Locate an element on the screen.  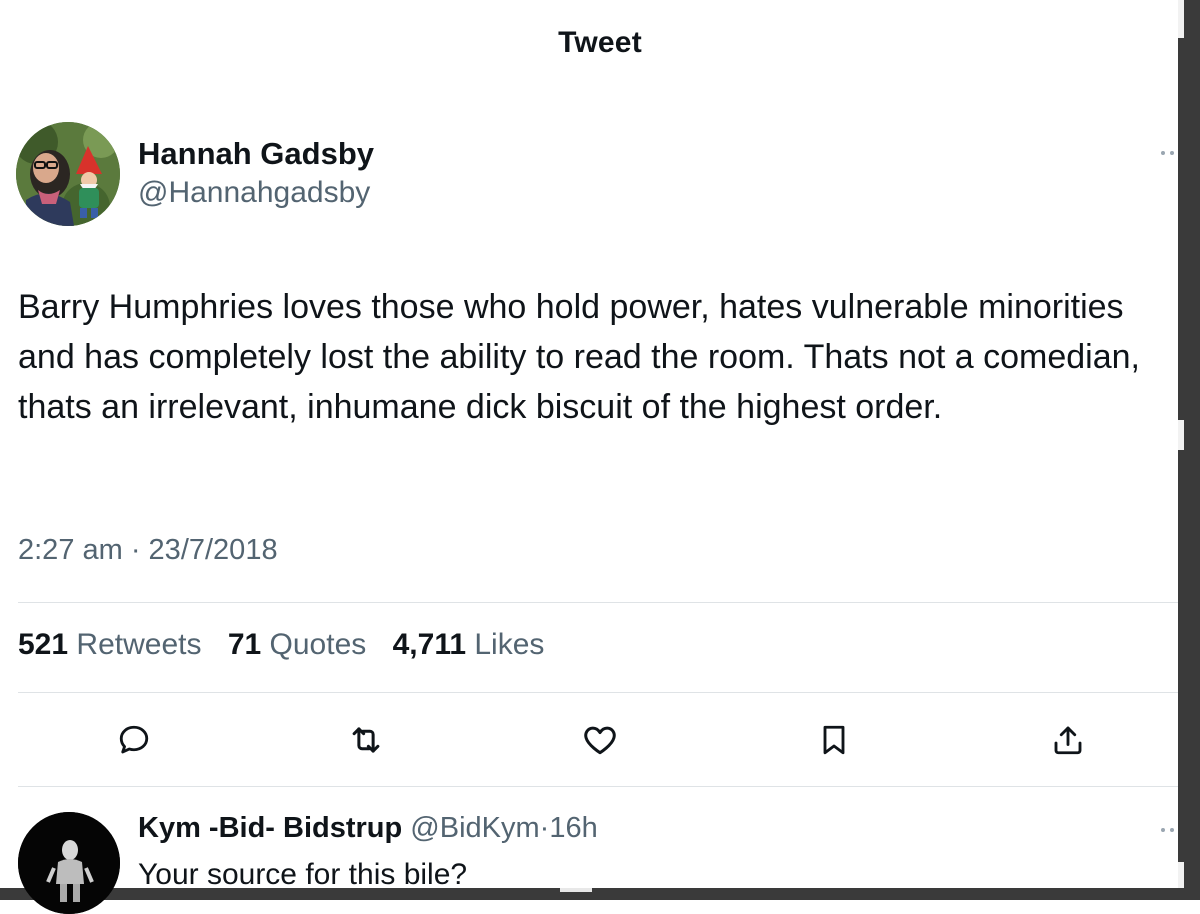
tweet-timestamp: 2:27 am · 23/7/2018 is located at coordinates (148, 550).